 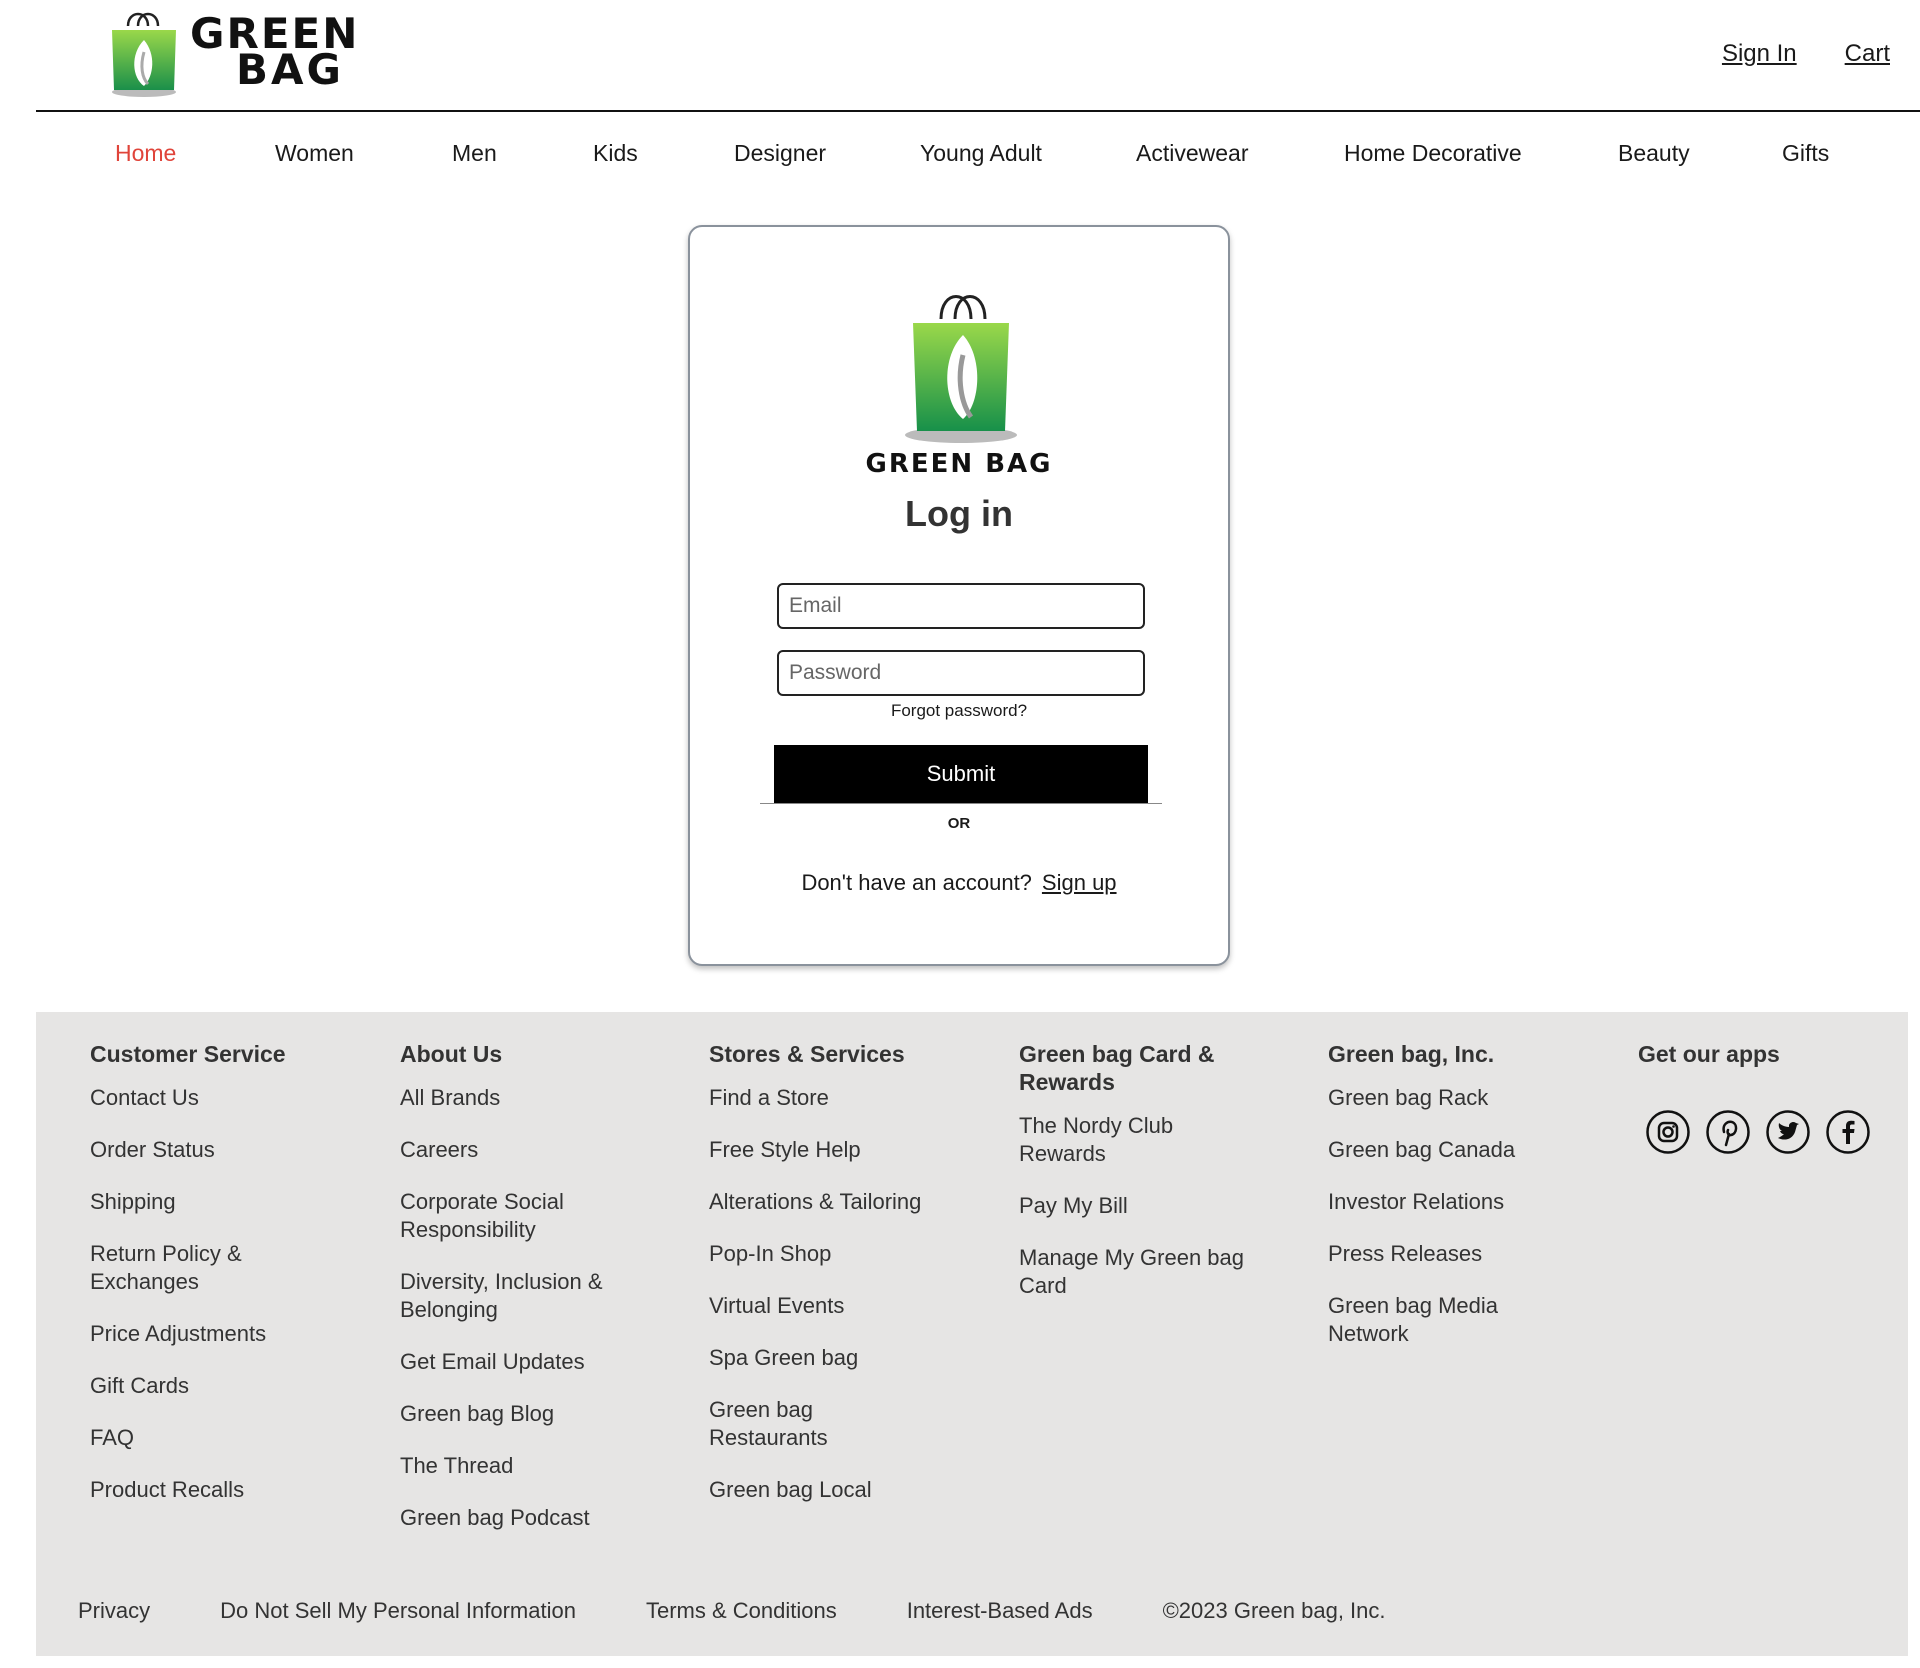 I want to click on pinterest-icon, so click(x=1728, y=1132).